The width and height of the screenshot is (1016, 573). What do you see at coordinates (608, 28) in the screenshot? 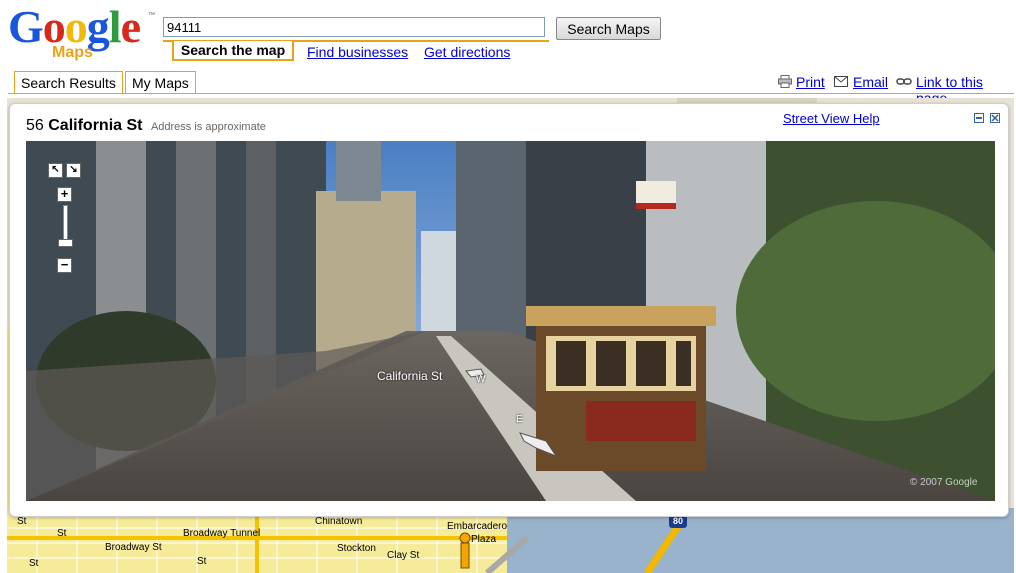
I see `search-maps-button: Search Maps` at bounding box center [608, 28].